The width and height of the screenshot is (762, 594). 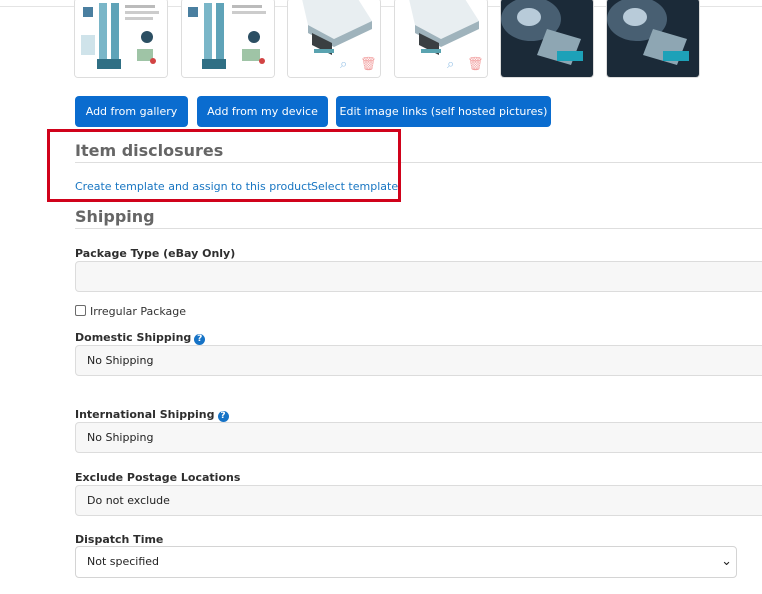 I want to click on shipping-heading: Shipping, so click(x=115, y=216).